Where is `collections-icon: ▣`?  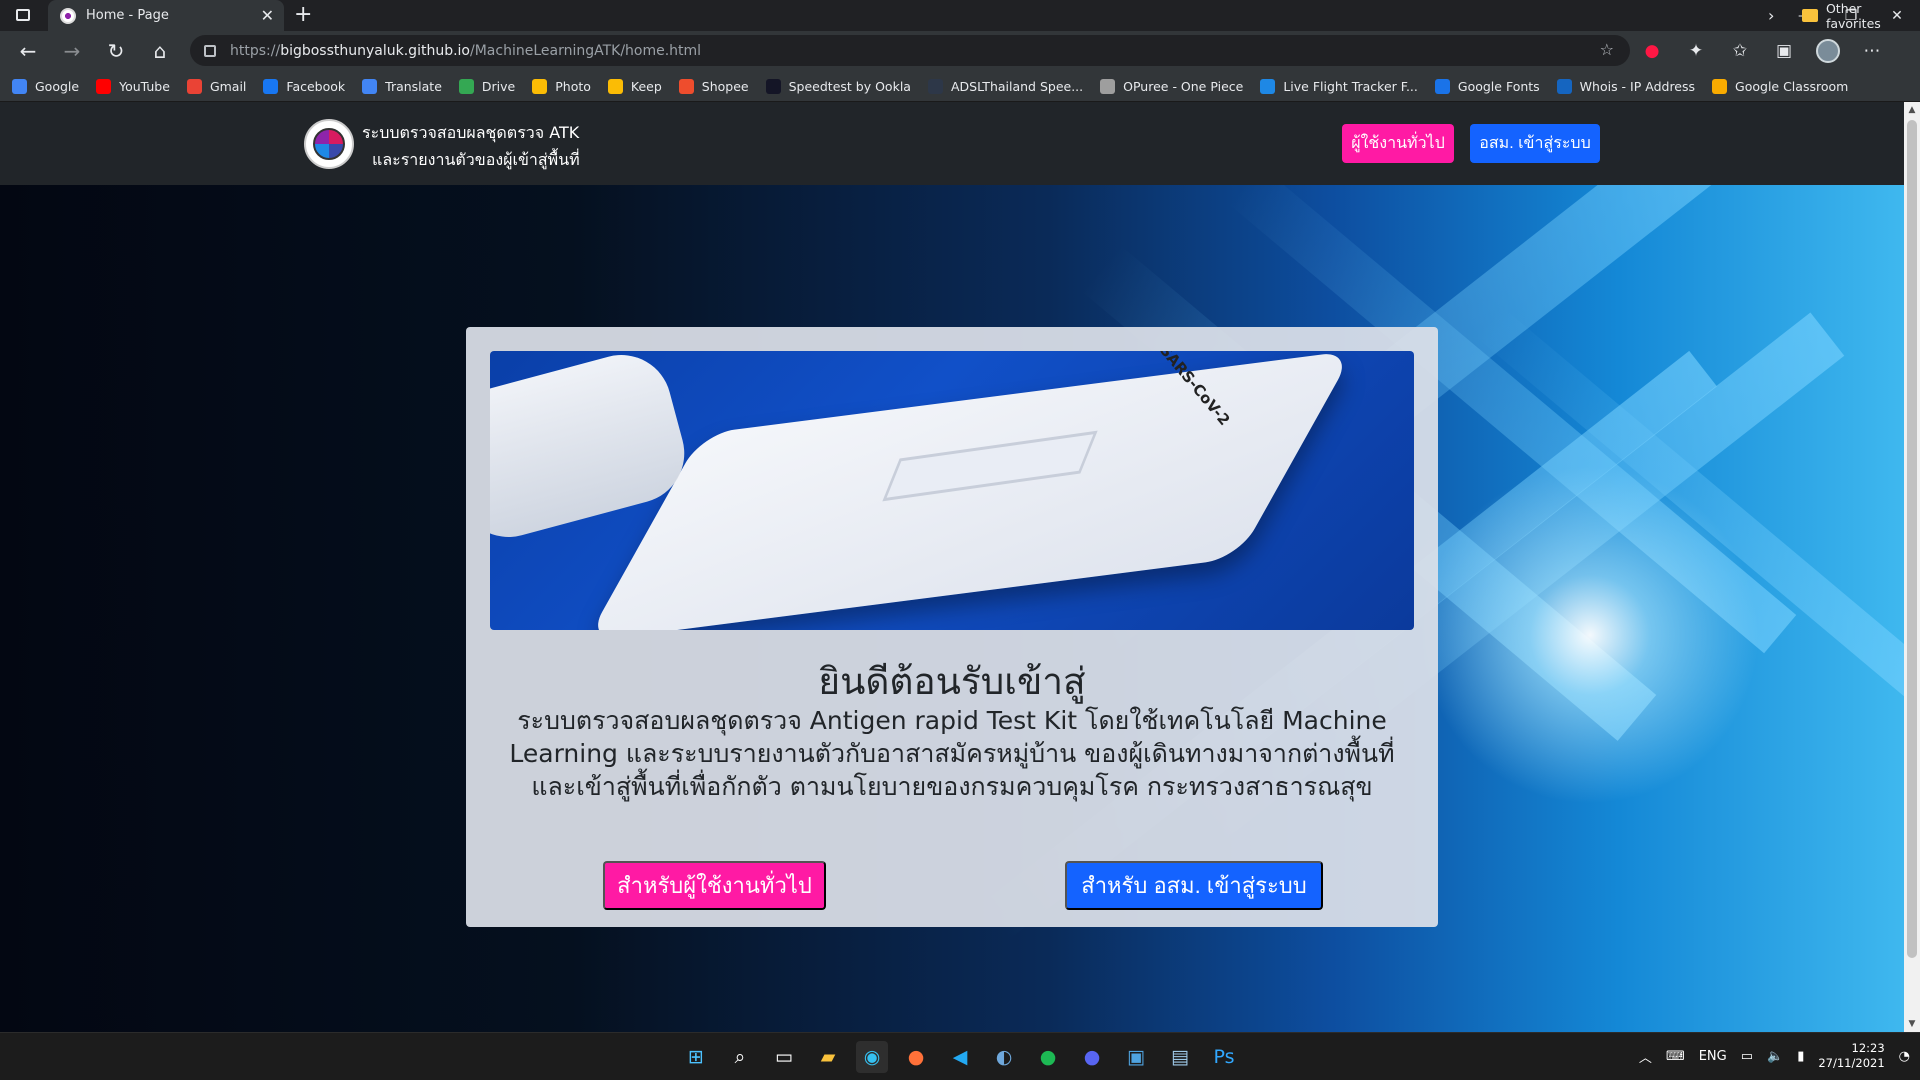
collections-icon: ▣ is located at coordinates (1784, 51).